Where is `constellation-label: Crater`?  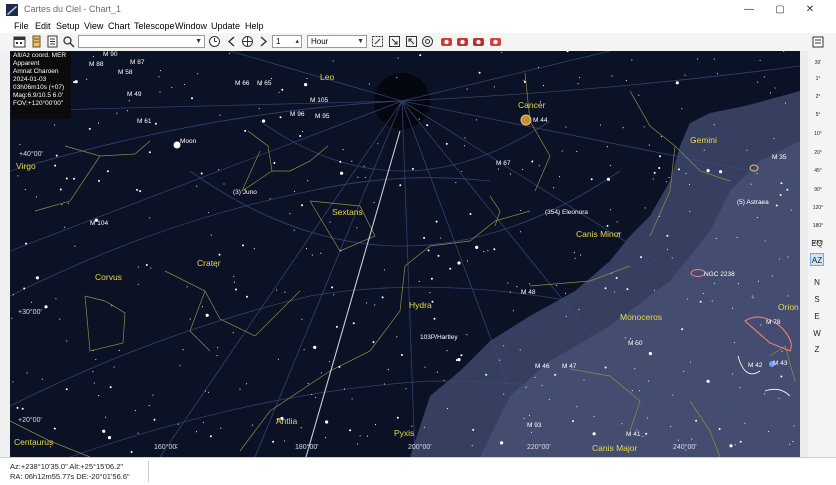 constellation-label: Crater is located at coordinates (209, 263).